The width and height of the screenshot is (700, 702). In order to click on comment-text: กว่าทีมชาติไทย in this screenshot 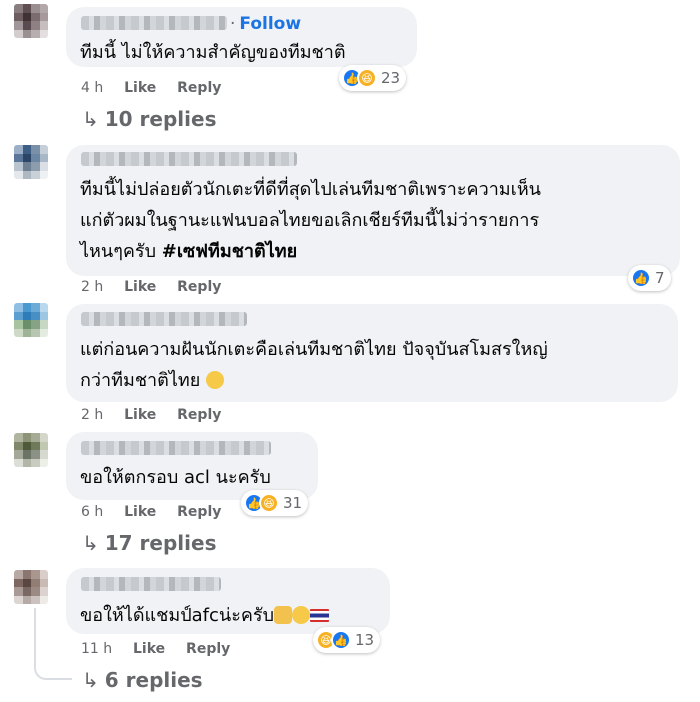, I will do `click(152, 380)`.